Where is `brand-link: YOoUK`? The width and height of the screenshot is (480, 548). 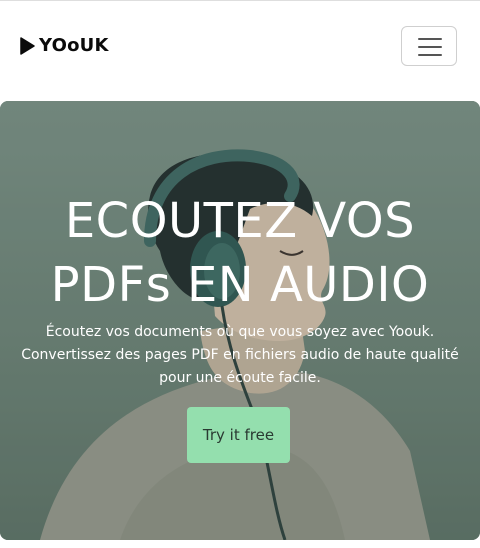
brand-link: YOoUK is located at coordinates (64, 46).